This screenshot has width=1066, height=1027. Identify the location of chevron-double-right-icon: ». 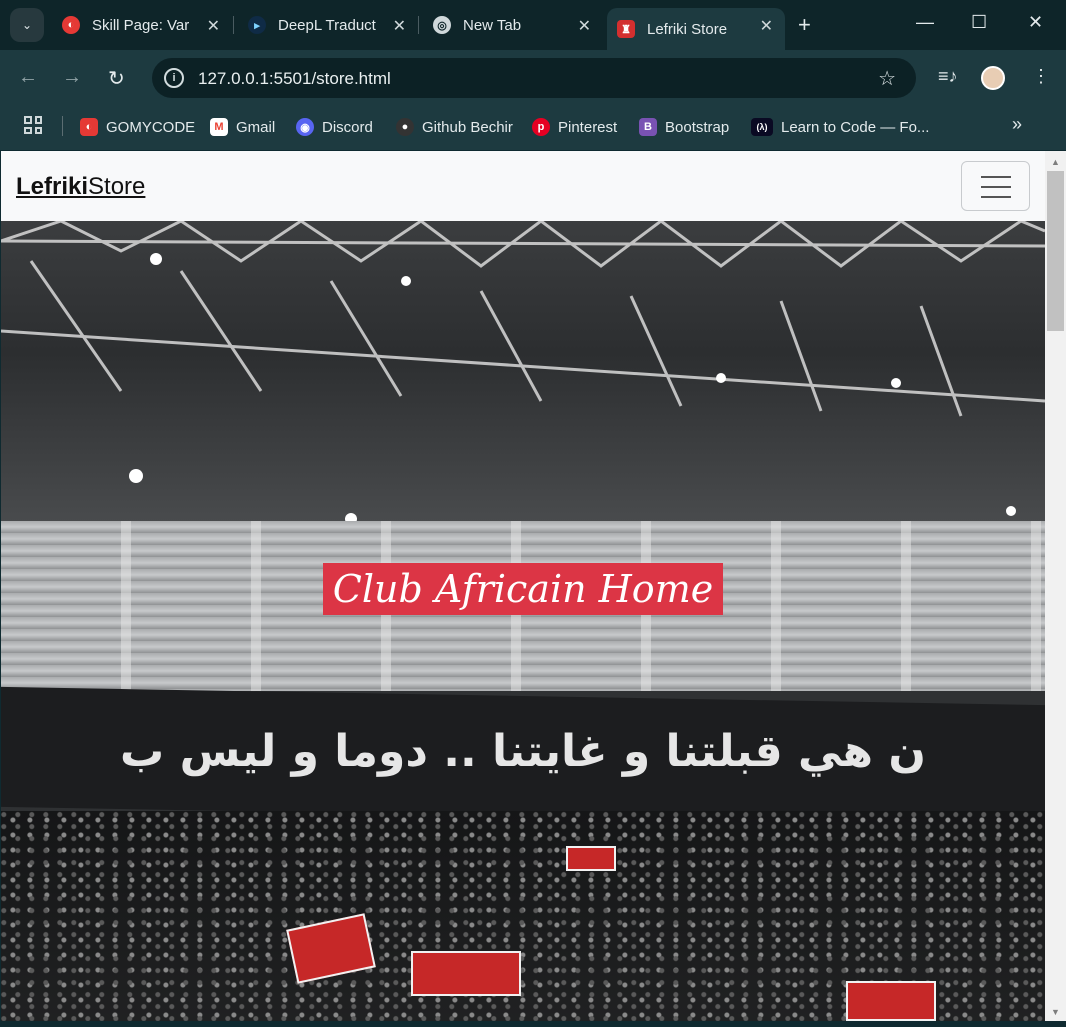
(1017, 124).